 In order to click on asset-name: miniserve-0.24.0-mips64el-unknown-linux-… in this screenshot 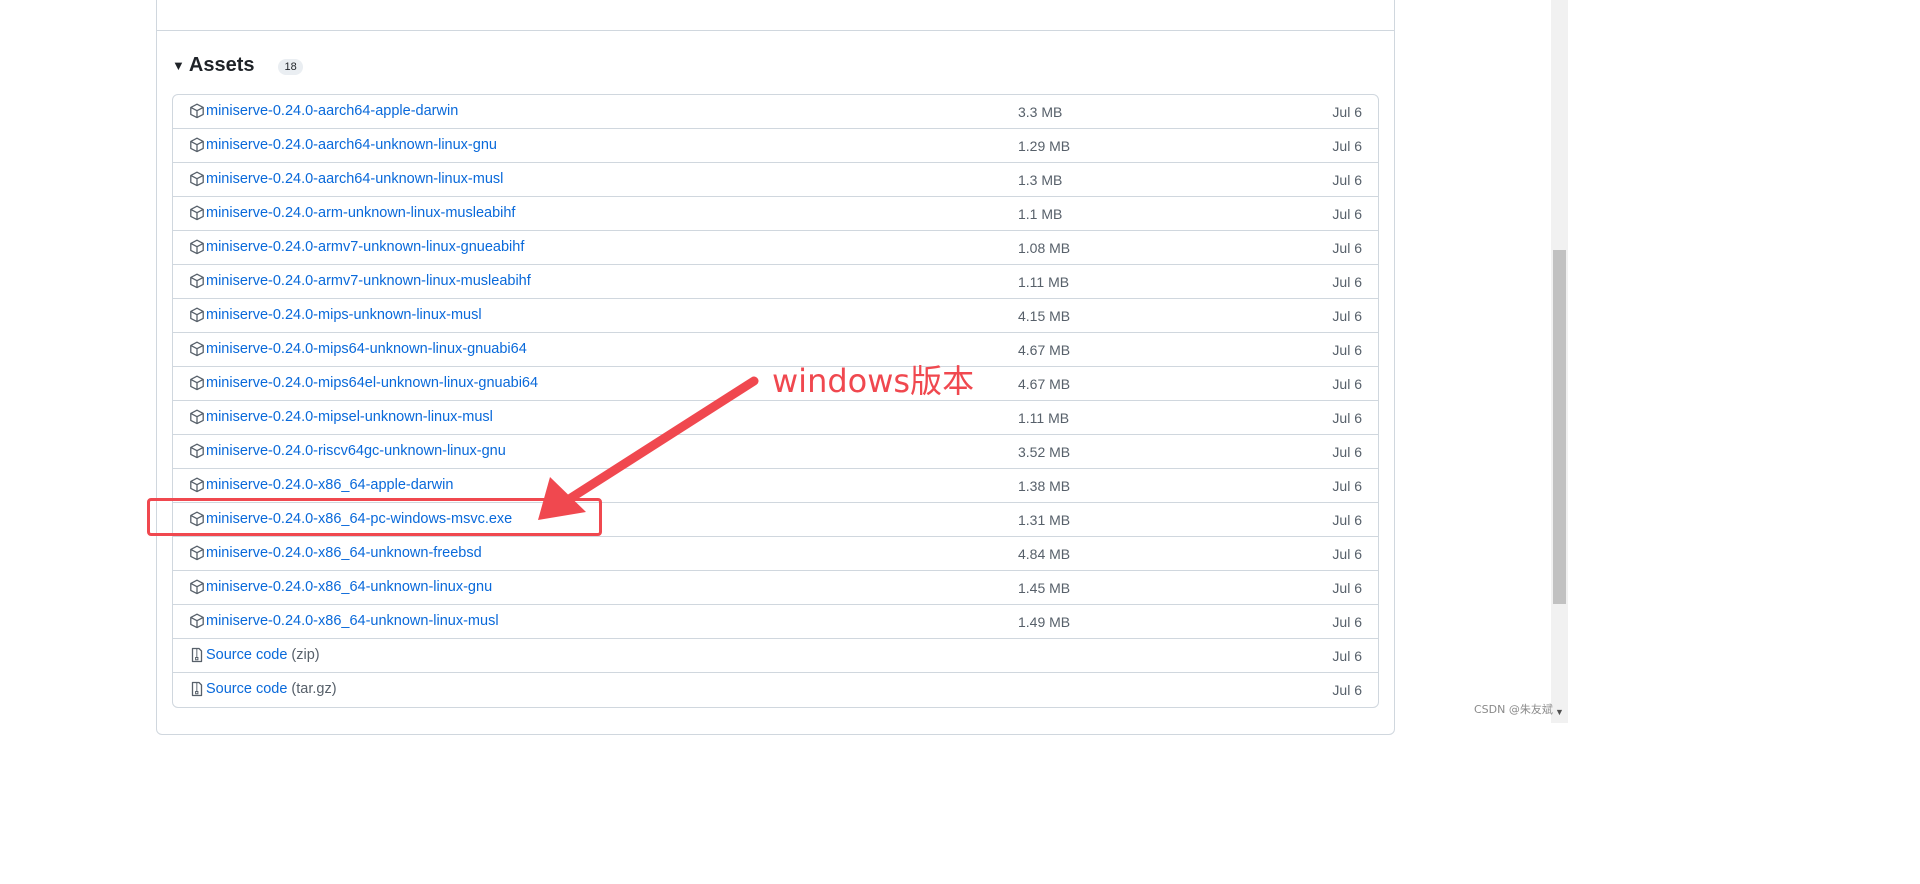, I will do `click(372, 383)`.